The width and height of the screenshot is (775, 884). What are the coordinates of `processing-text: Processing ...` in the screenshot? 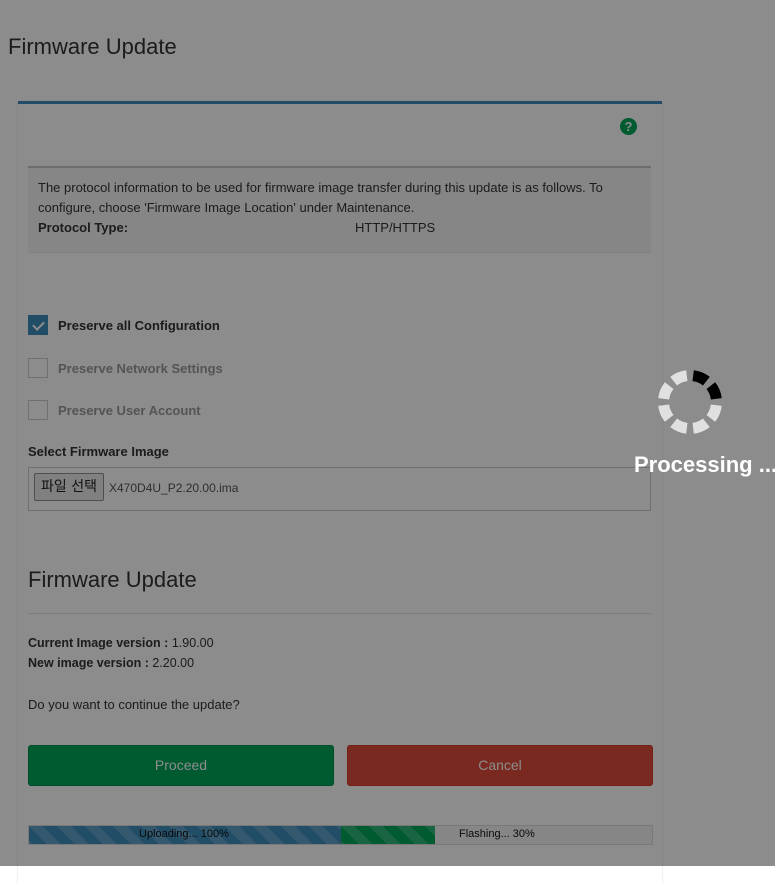 It's located at (704, 464).